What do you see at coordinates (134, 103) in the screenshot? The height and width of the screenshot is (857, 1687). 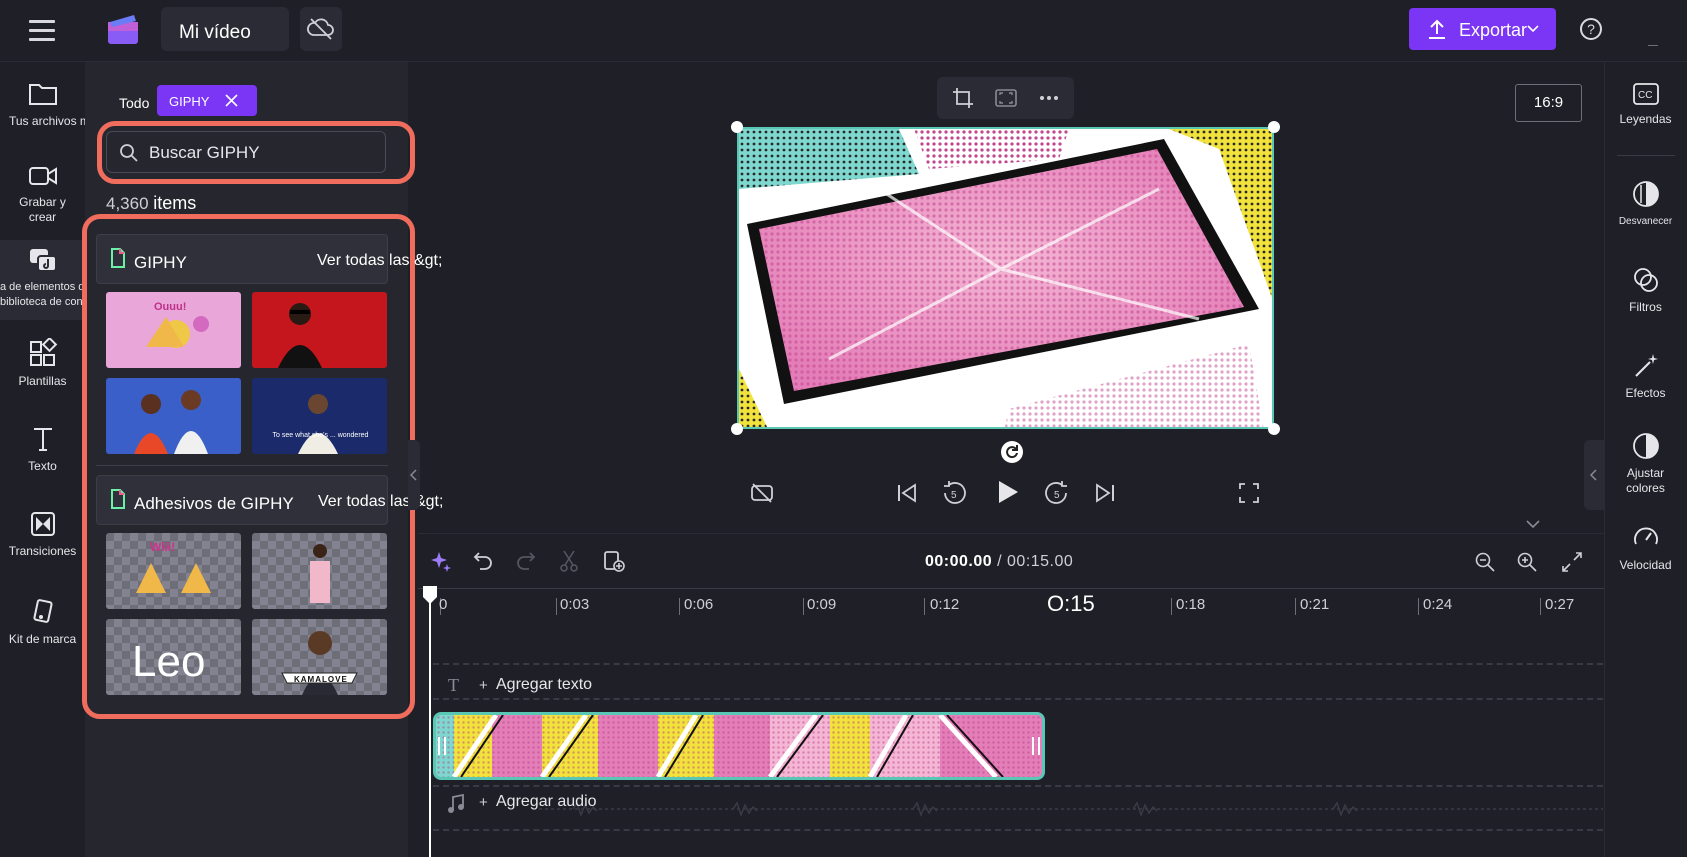 I see `filter-all: Todo` at bounding box center [134, 103].